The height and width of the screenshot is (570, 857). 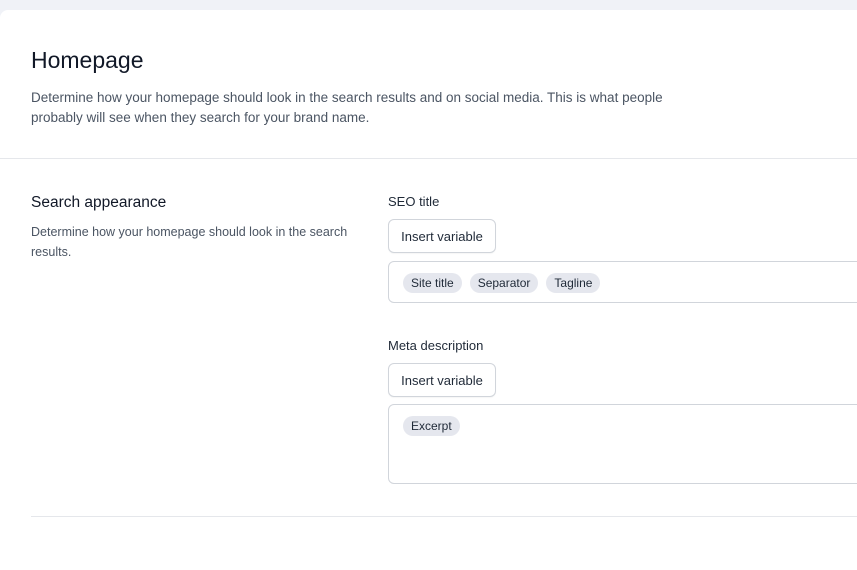 What do you see at coordinates (573, 283) in the screenshot?
I see `variable-chip: Tagline` at bounding box center [573, 283].